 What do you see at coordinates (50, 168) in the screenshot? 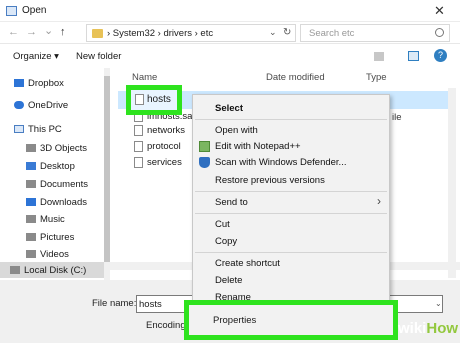
I see `nav-item-desktop: Desktop` at bounding box center [50, 168].